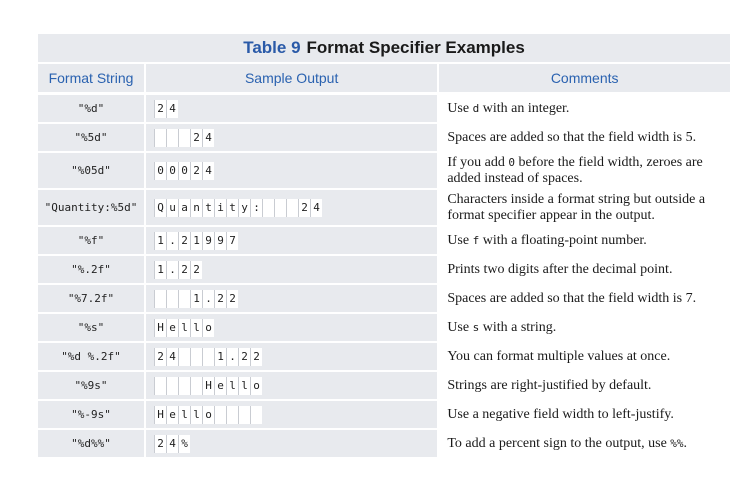 The image size is (748, 501). What do you see at coordinates (220, 207) in the screenshot?
I see `output-char: i` at bounding box center [220, 207].